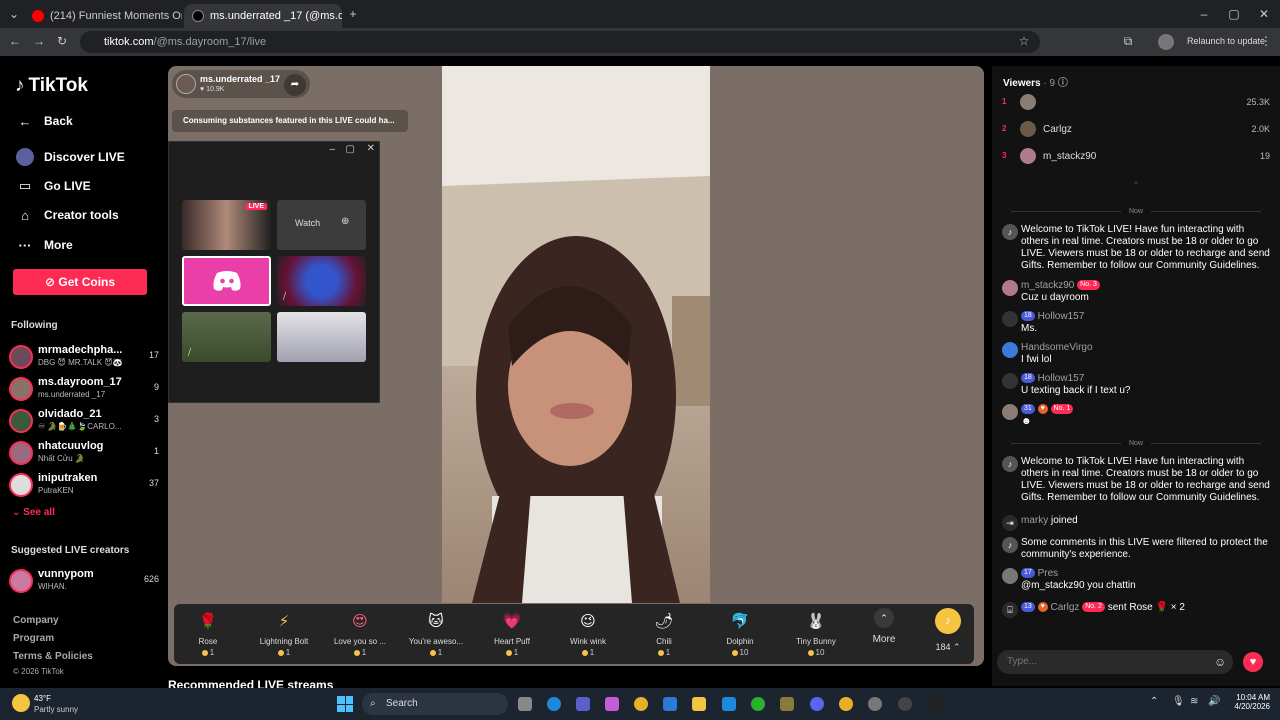 The height and width of the screenshot is (720, 1280). What do you see at coordinates (583, 704) in the screenshot?
I see `teams-icon` at bounding box center [583, 704].